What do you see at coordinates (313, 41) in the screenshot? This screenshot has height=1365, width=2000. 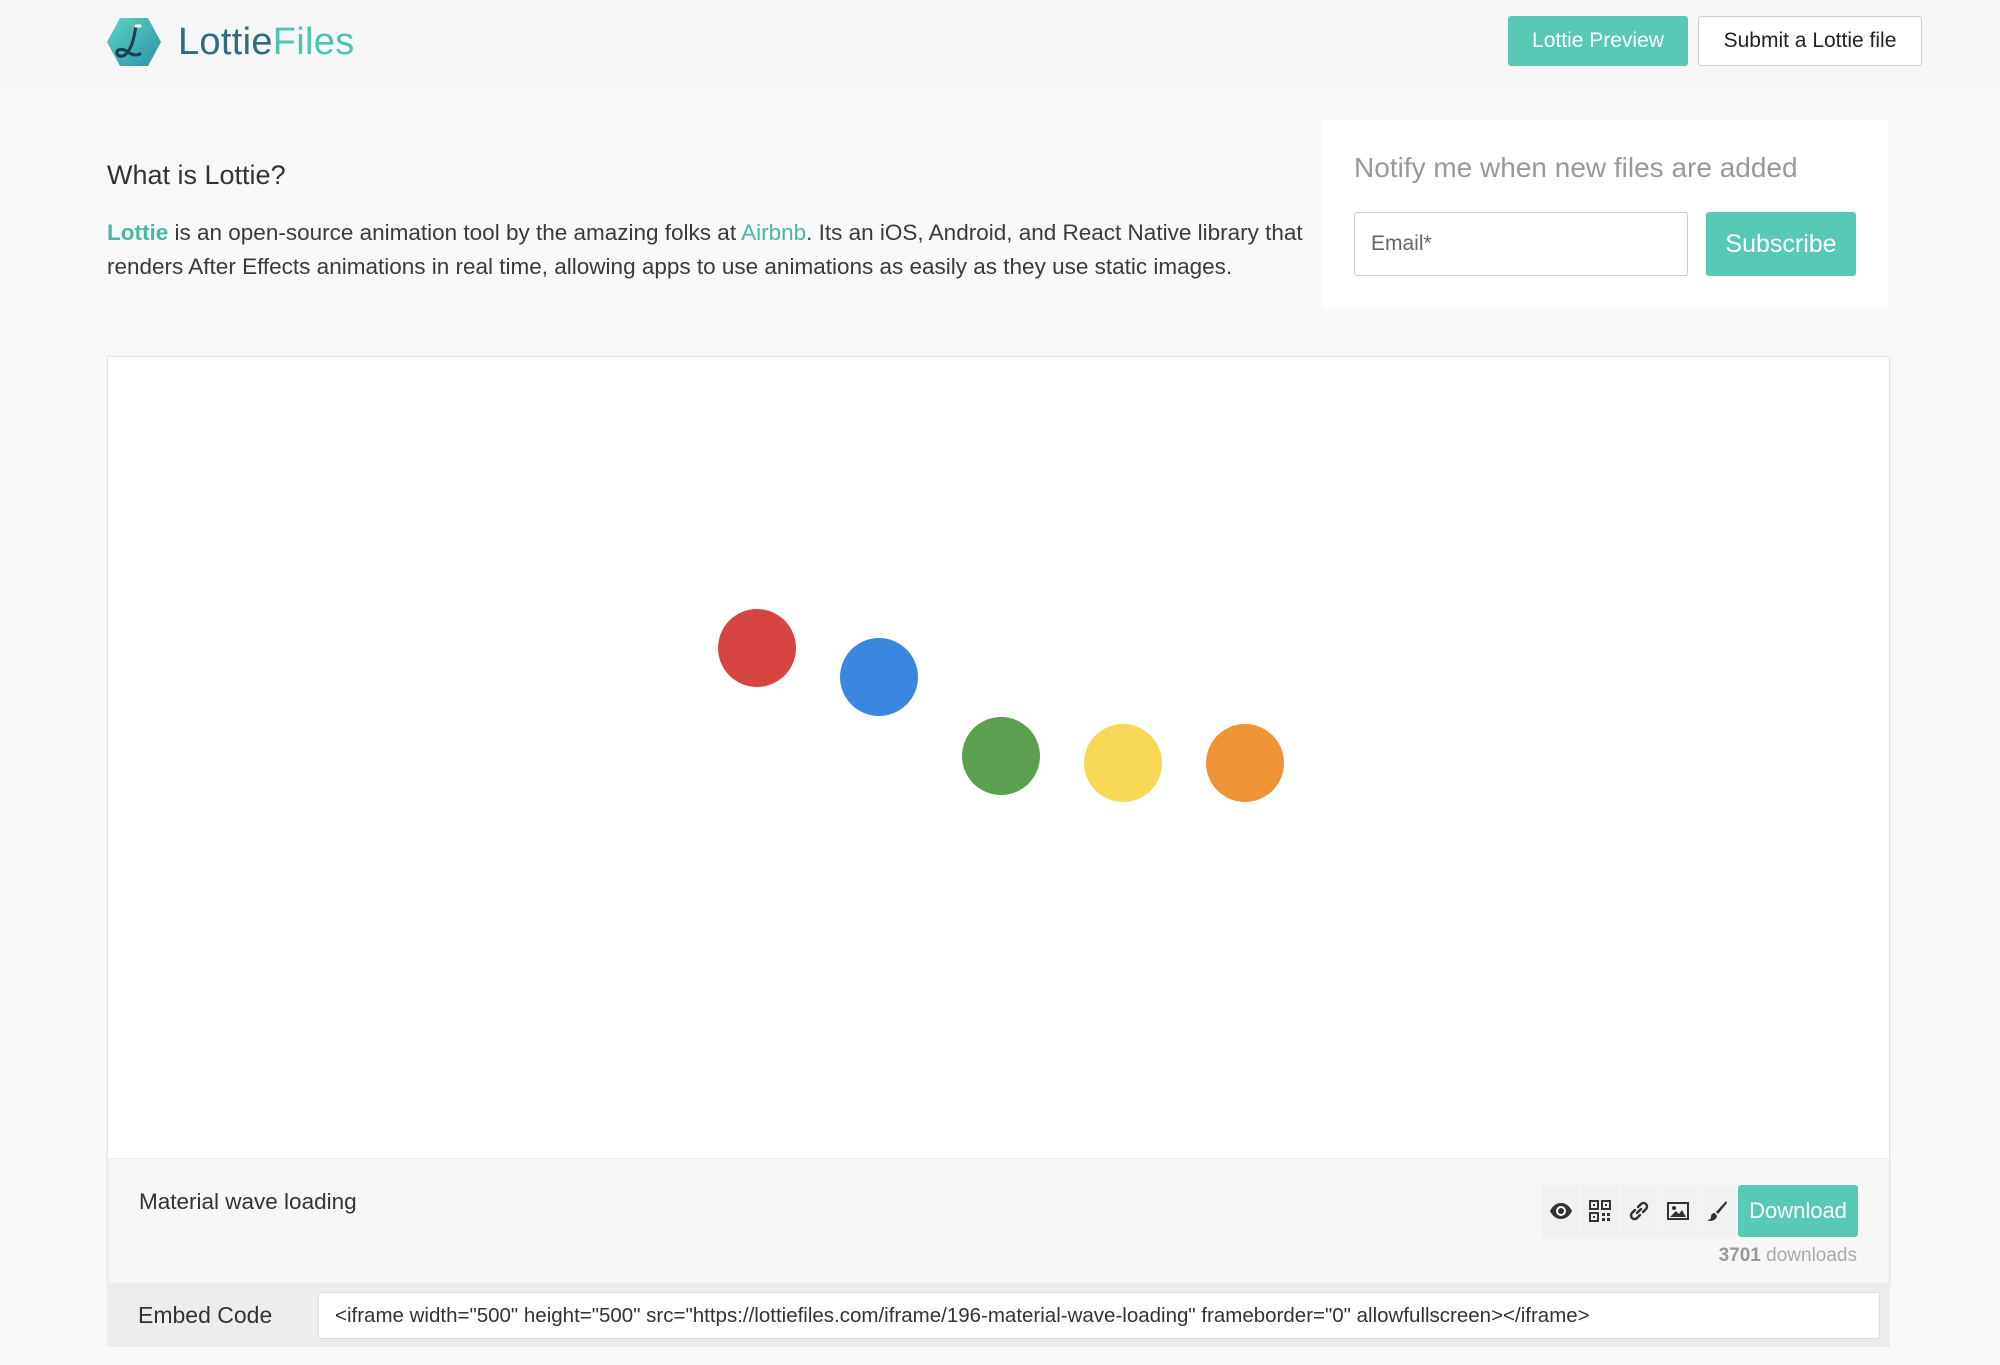 I see `brand-name-part2: Files` at bounding box center [313, 41].